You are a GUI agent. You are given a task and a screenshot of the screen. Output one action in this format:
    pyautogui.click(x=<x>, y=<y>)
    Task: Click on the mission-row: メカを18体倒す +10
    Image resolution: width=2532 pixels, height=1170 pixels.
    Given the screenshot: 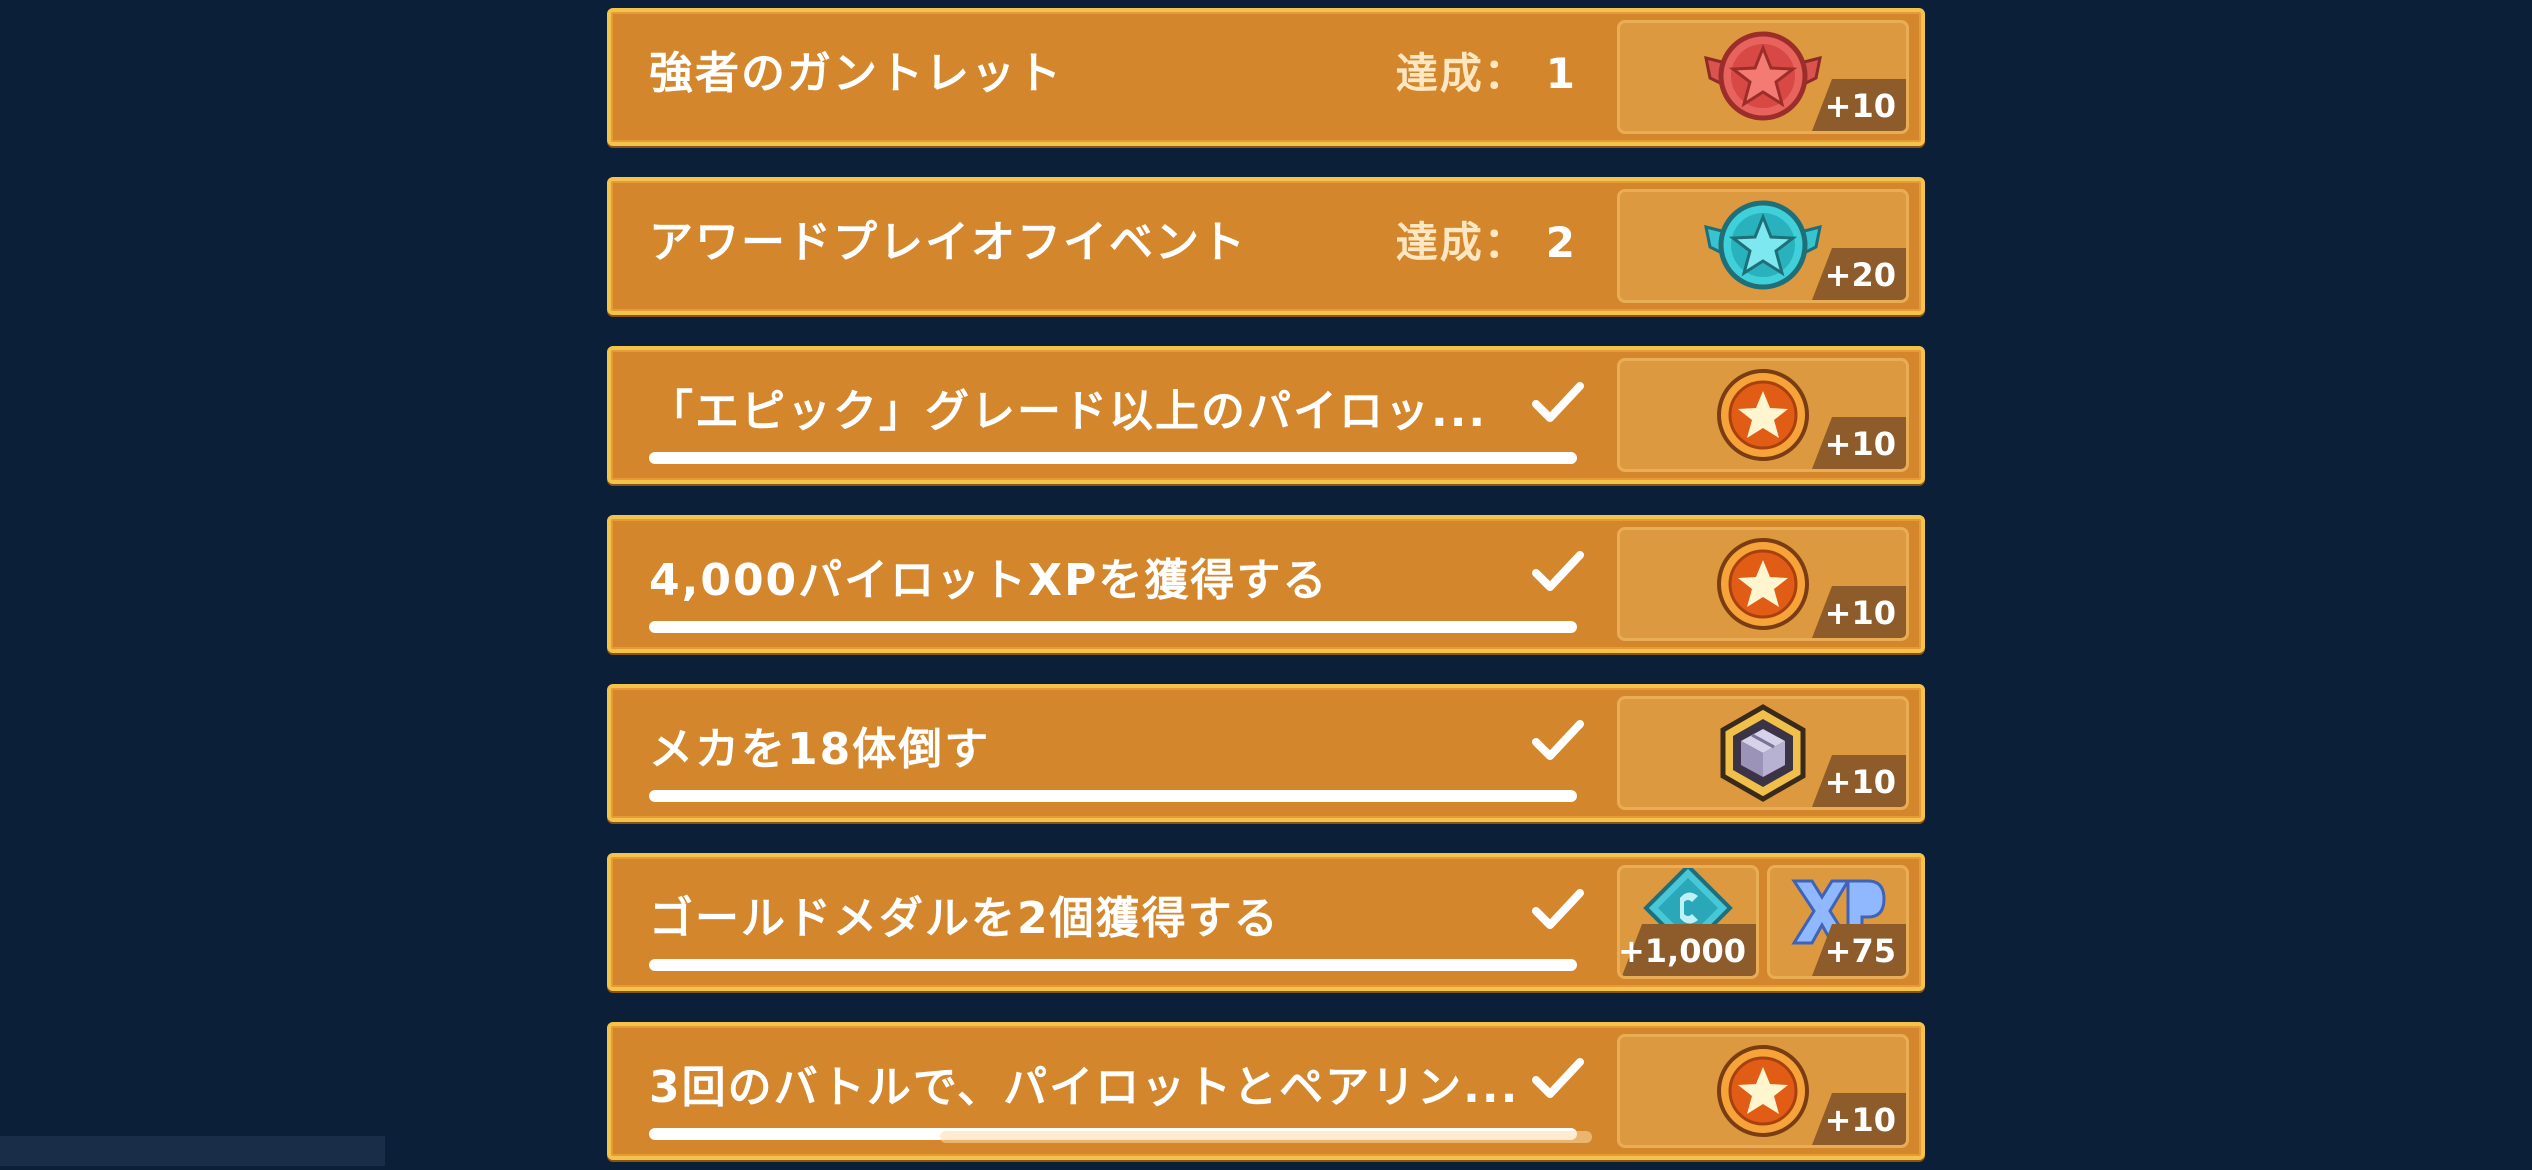 What is the action you would take?
    pyautogui.click(x=1266, y=753)
    